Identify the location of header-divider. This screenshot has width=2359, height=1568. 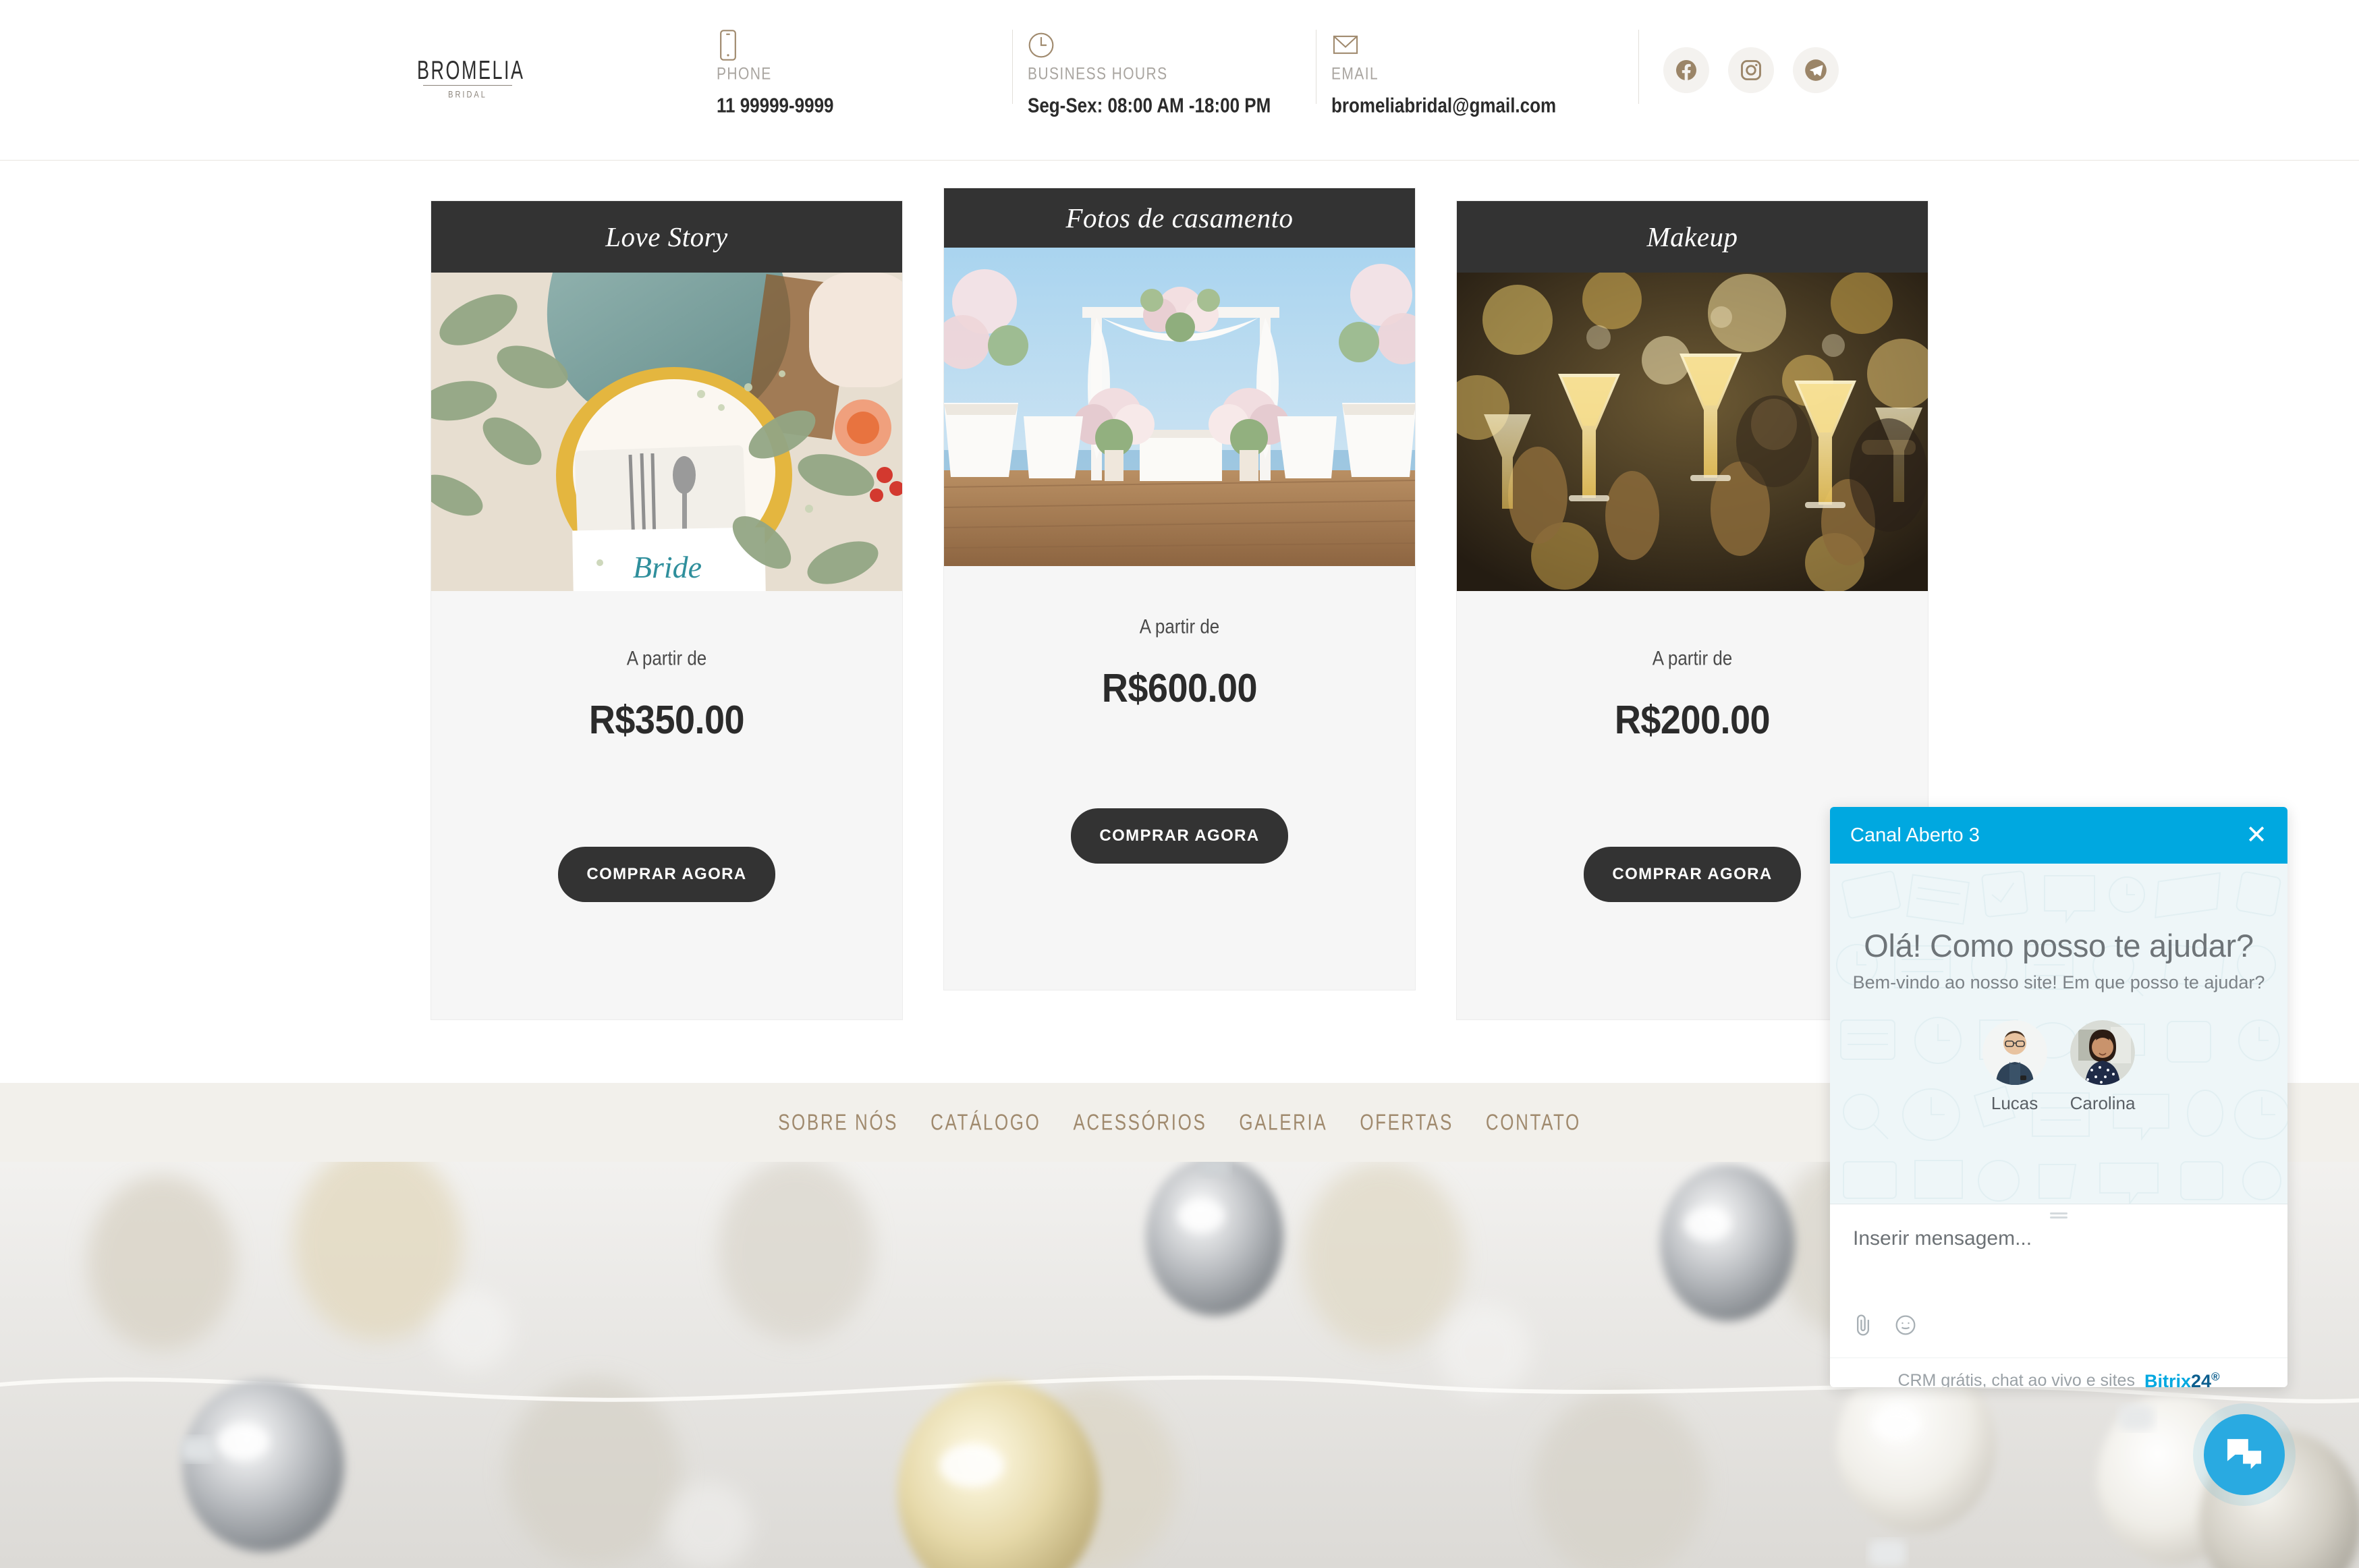
(1638, 67).